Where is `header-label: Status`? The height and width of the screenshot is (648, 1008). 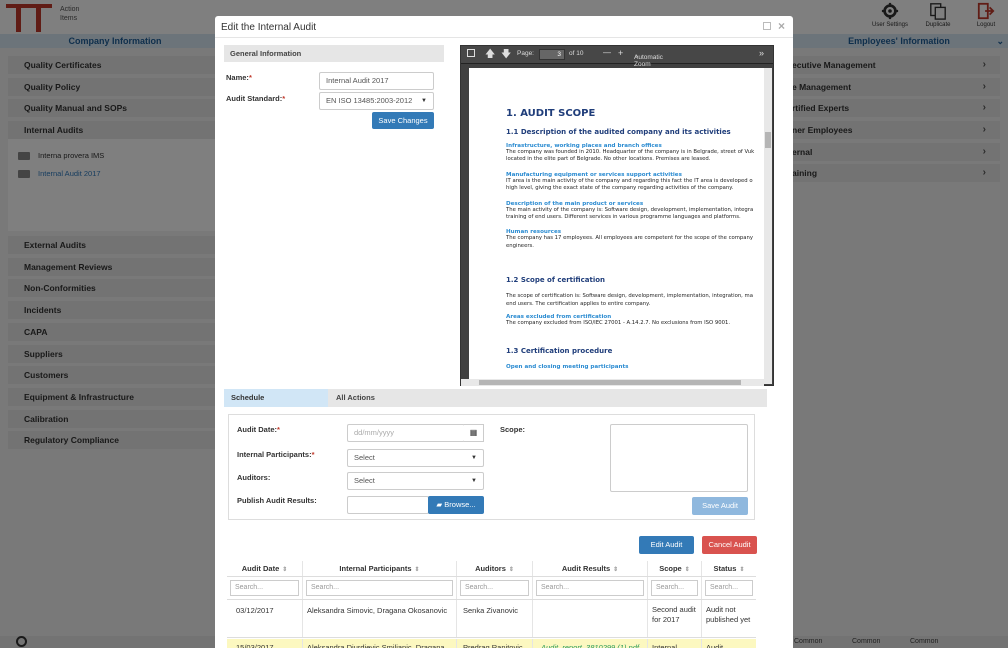
header-label: Status is located at coordinates (725, 568).